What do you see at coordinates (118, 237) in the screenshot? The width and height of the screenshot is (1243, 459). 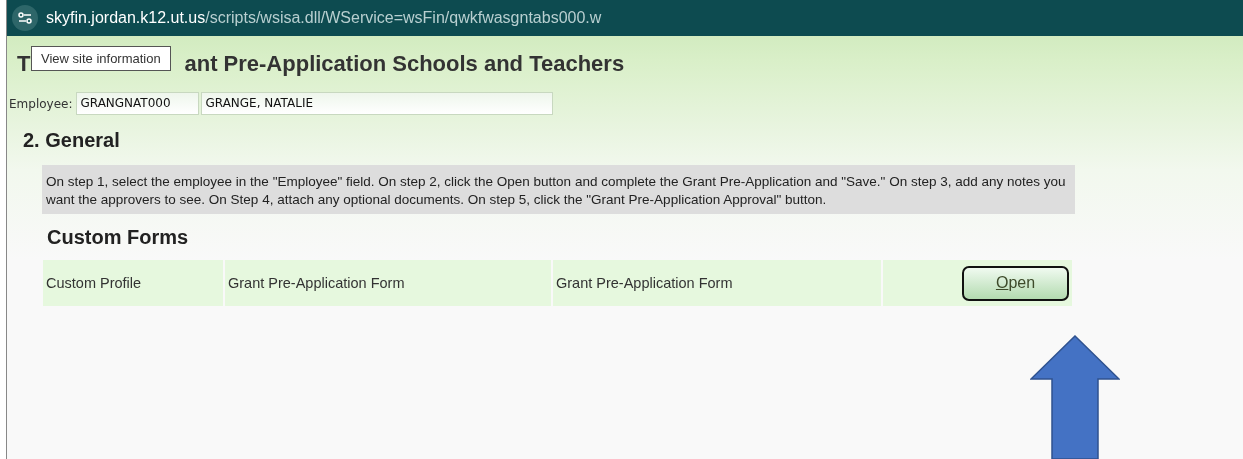 I see `section-heading: Custom Forms` at bounding box center [118, 237].